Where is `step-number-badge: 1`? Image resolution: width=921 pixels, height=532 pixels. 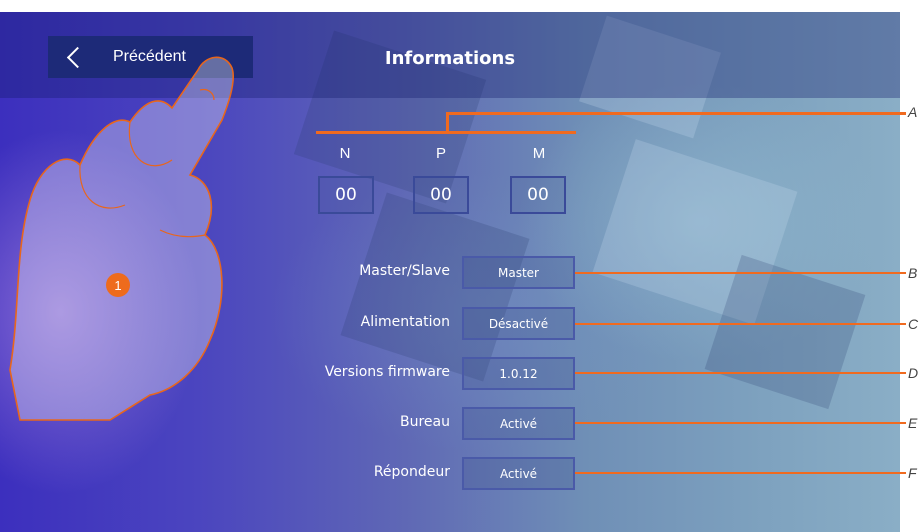
step-number-badge: 1 is located at coordinates (118, 285).